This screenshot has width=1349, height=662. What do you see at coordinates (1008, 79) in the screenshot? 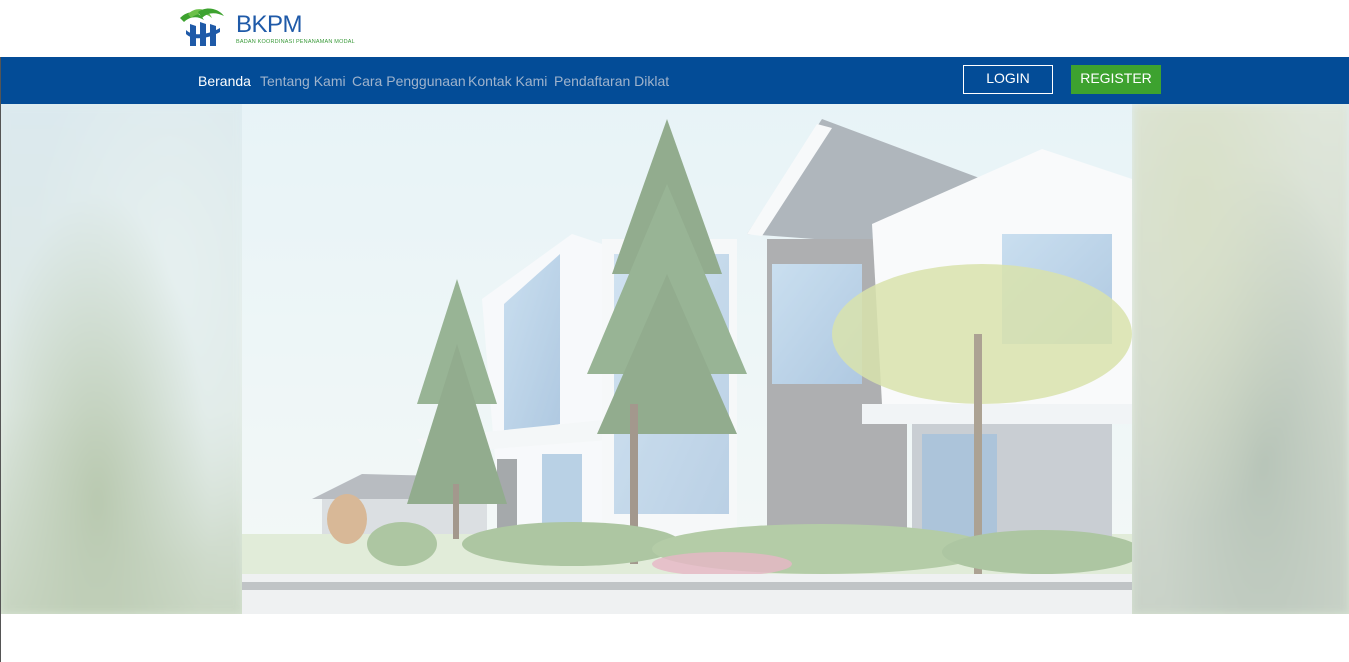
I see `login-button: LOGIN` at bounding box center [1008, 79].